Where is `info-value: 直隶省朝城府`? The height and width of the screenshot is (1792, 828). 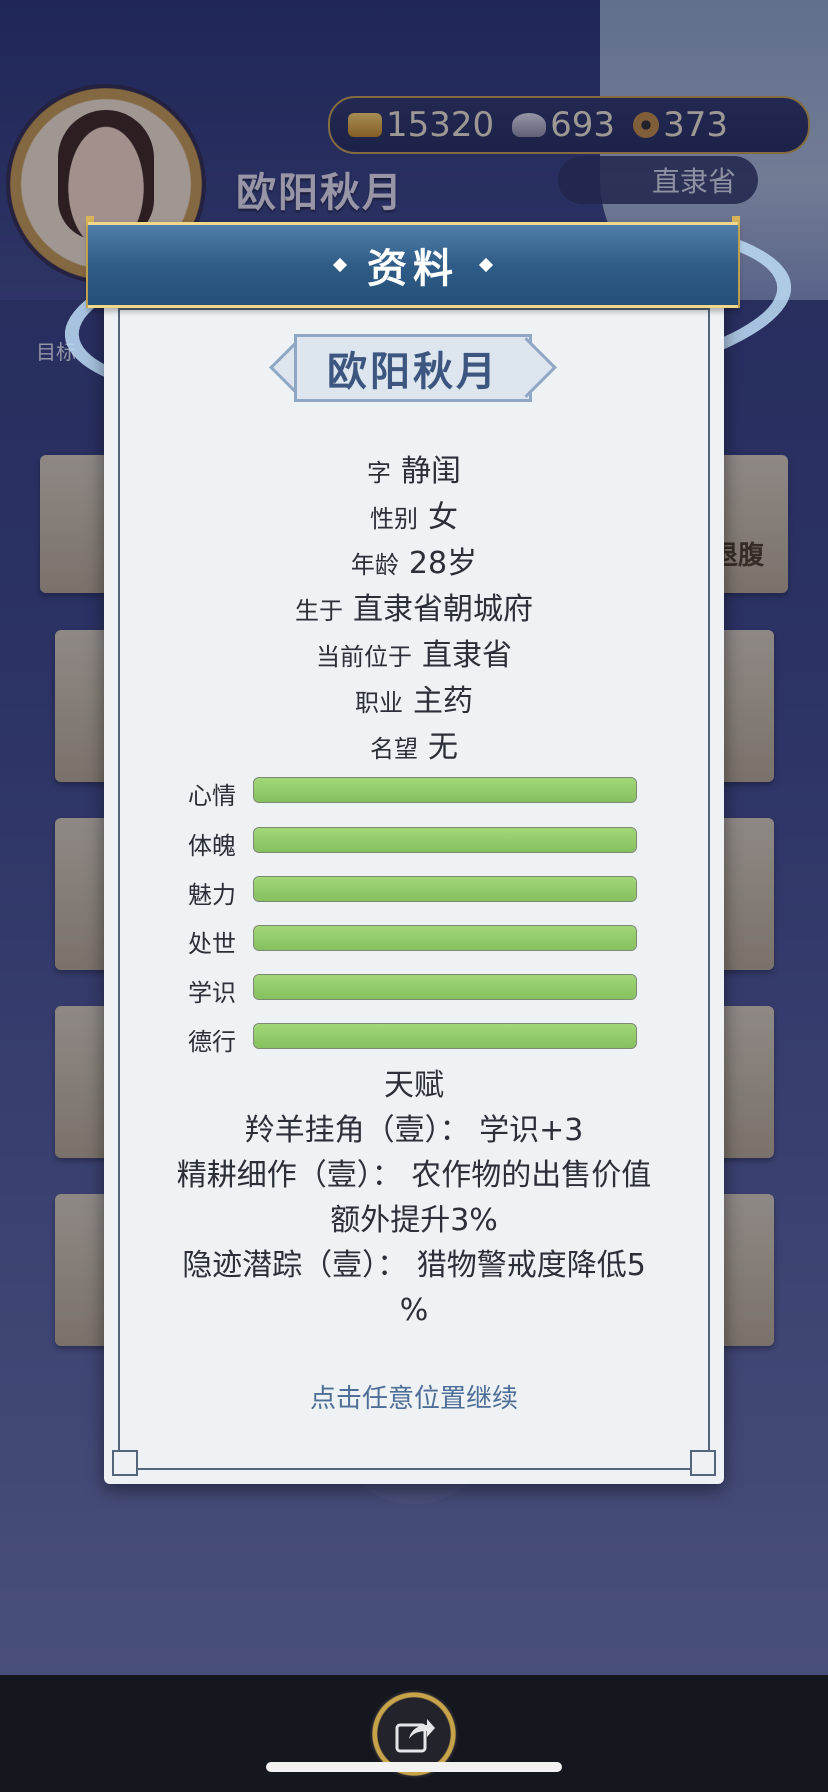
info-value: 直隶省朝城府 is located at coordinates (443, 609).